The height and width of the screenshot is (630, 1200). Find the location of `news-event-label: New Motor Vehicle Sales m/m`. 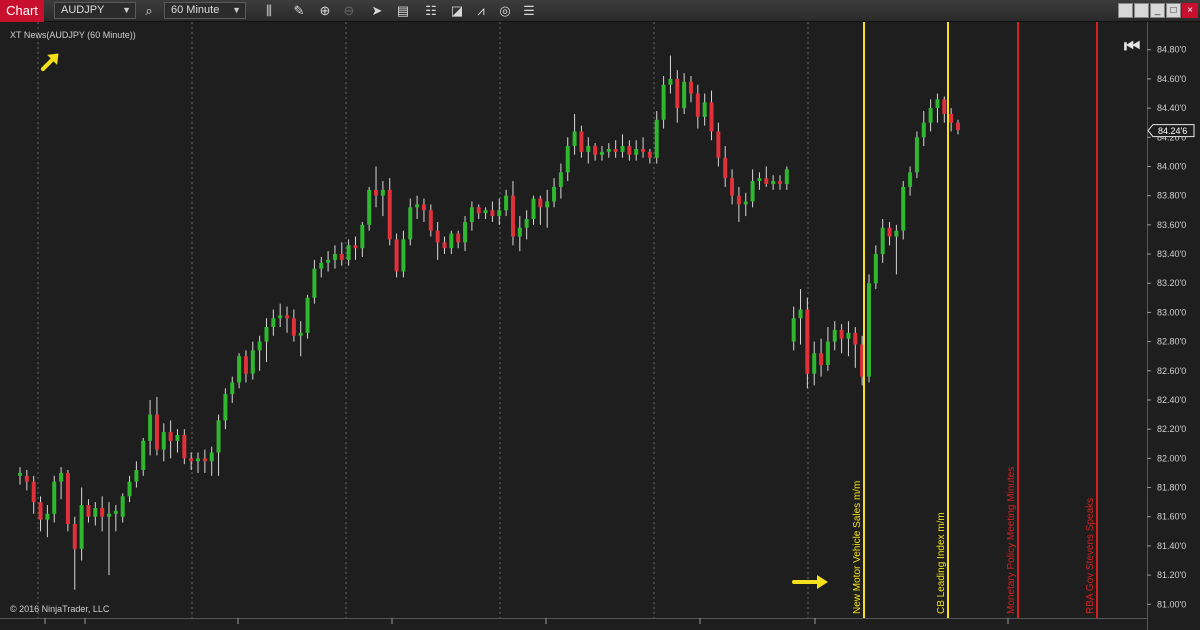

news-event-label: New Motor Vehicle Sales m/m is located at coordinates (857, 547).